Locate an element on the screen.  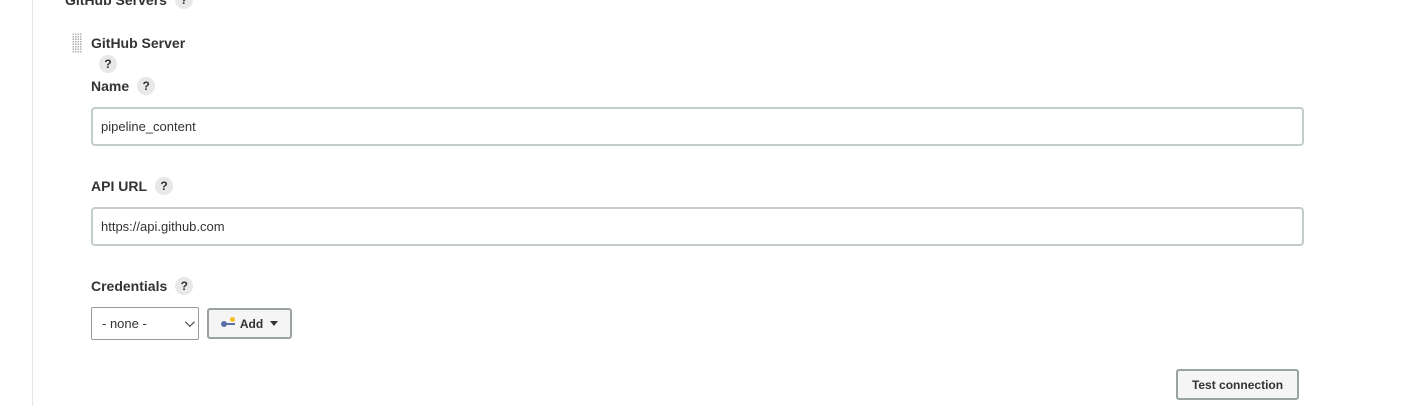
api-url-field-label-row: API URL ? is located at coordinates (132, 186).